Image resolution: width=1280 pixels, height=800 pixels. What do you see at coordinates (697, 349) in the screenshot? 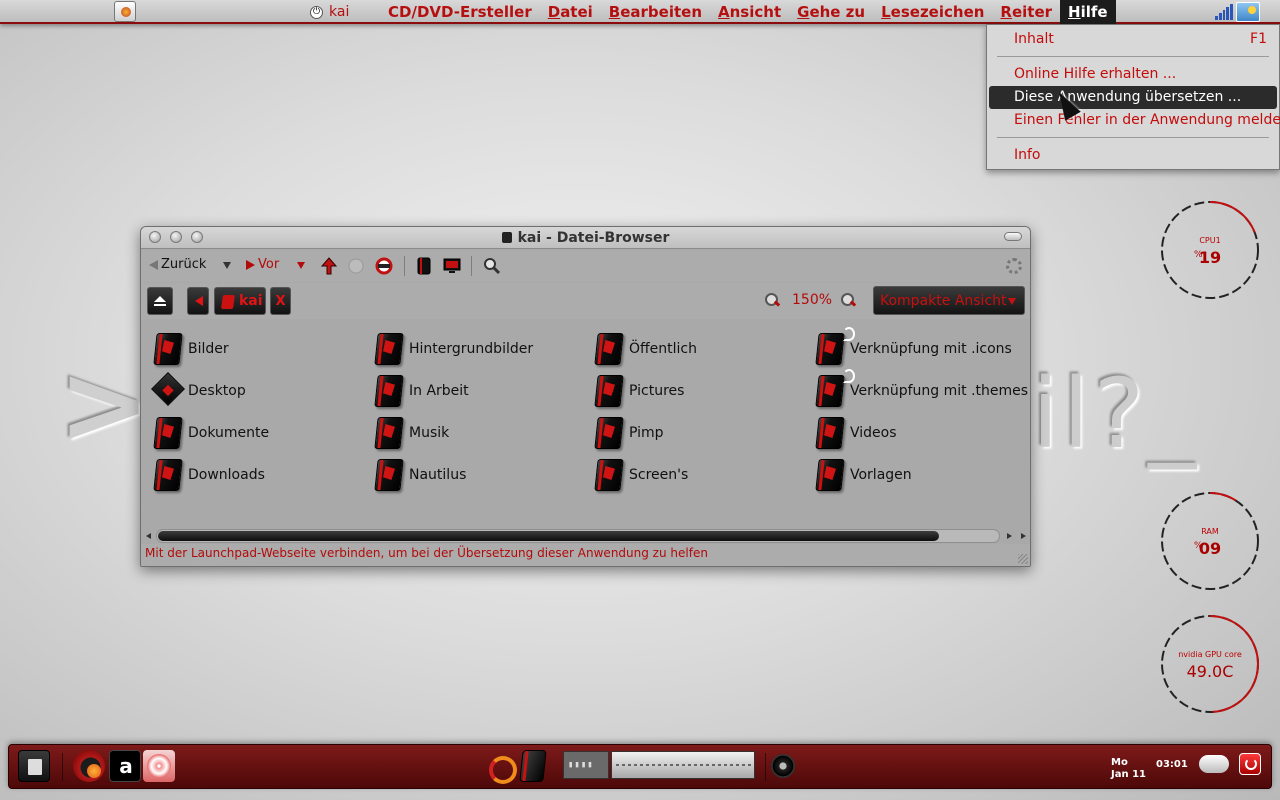
I see `file-item: Öffentlich` at bounding box center [697, 349].